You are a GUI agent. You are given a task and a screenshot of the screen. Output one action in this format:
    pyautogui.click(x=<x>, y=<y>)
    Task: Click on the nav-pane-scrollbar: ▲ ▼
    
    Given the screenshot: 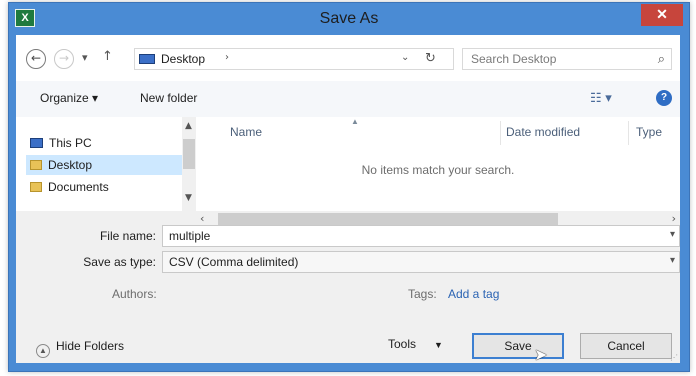 What is the action you would take?
    pyautogui.click(x=189, y=164)
    